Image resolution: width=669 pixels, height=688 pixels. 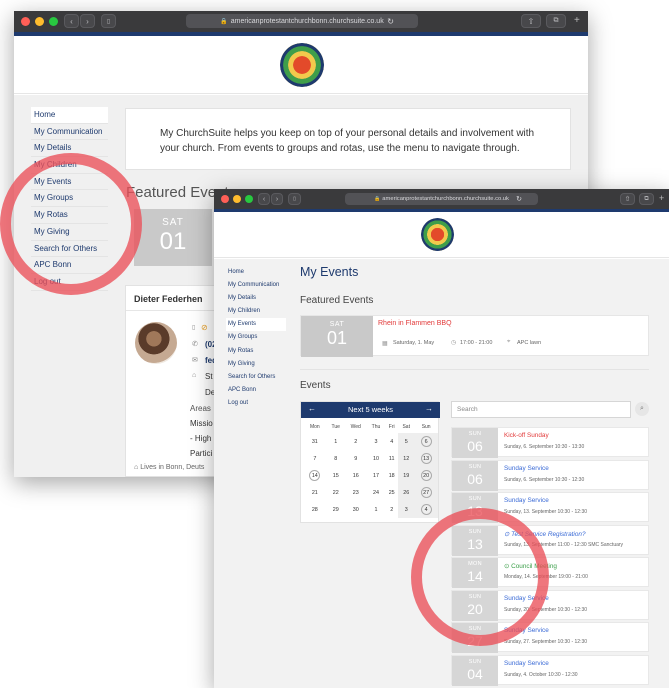 What do you see at coordinates (356, 458) in the screenshot?
I see `calendar-day: 9` at bounding box center [356, 458].